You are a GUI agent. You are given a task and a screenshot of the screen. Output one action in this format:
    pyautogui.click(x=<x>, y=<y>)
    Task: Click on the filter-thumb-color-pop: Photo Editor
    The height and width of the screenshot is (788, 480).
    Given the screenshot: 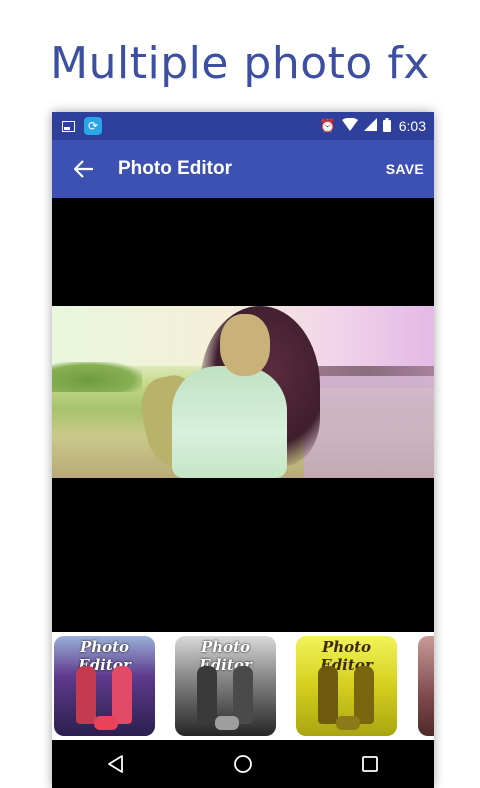 What is the action you would take?
    pyautogui.click(x=104, y=686)
    